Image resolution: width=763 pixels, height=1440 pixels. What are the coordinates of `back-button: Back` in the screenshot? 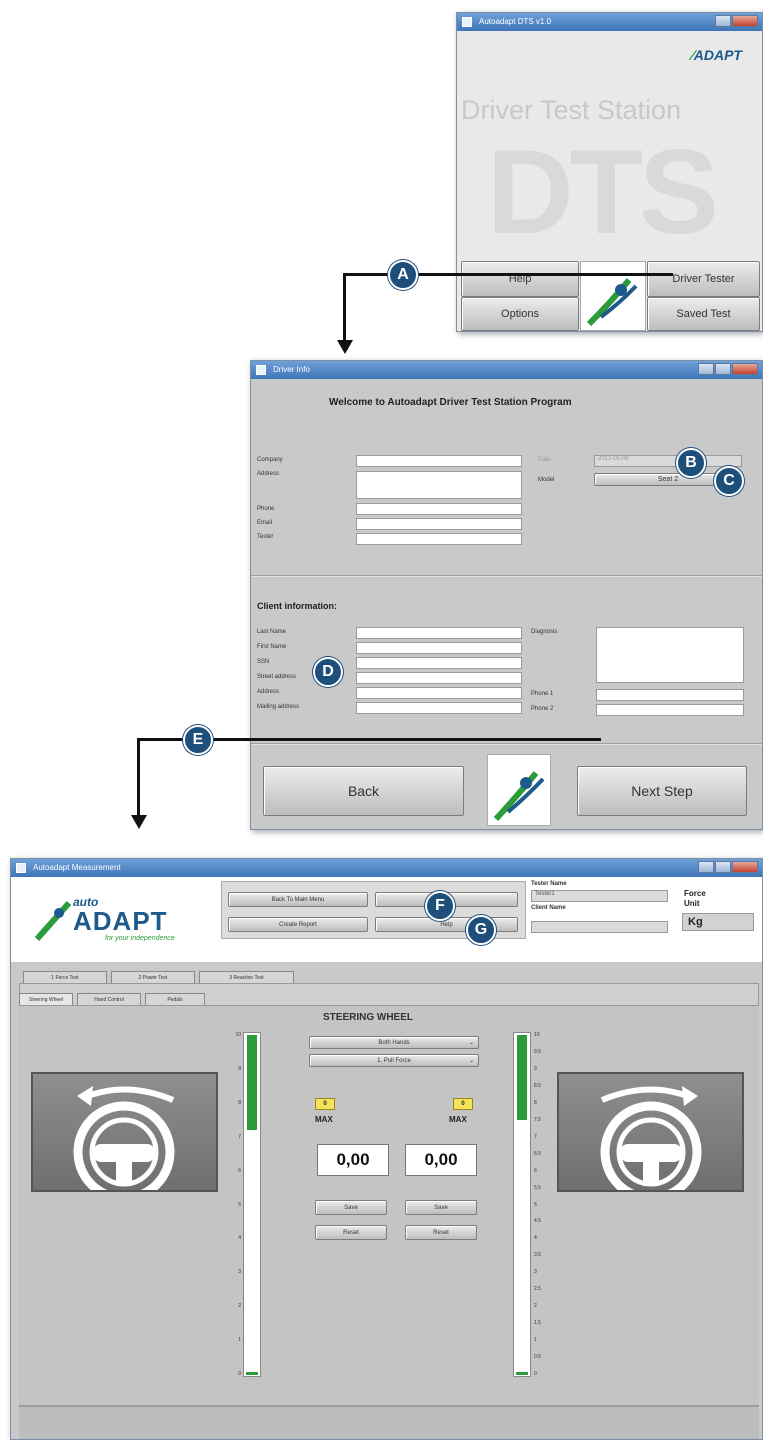 It's located at (363, 791).